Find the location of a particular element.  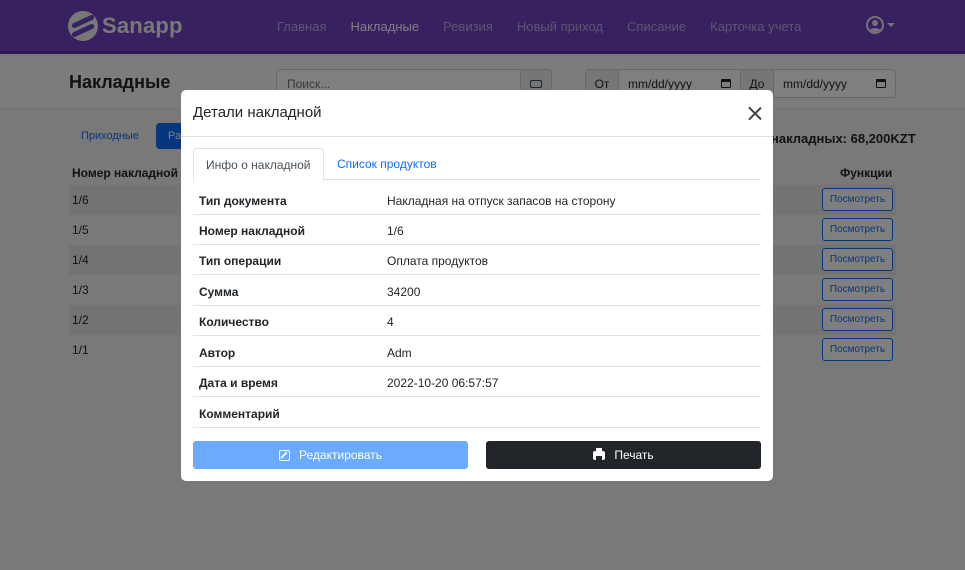

detail-value: 2022-10-20 06:57:57 is located at coordinates (443, 383).